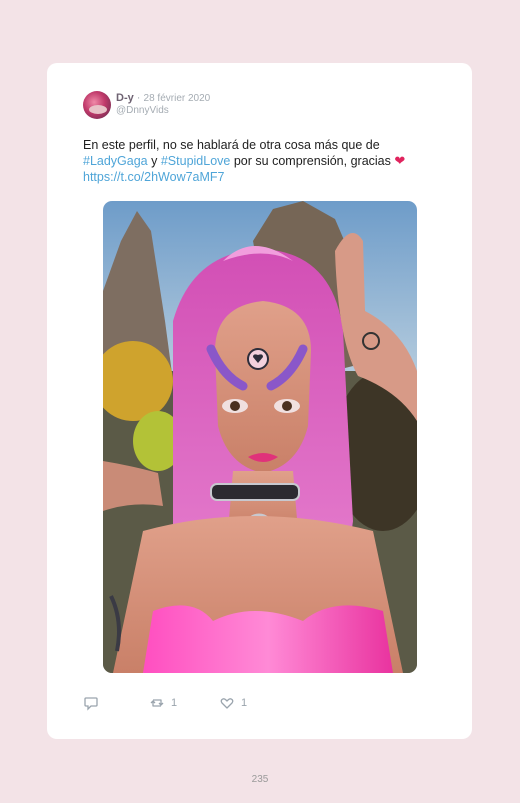 Image resolution: width=520 pixels, height=803 pixels. Describe the element at coordinates (142, 110) in the screenshot. I see `user-handle: @DnnyVids` at that location.